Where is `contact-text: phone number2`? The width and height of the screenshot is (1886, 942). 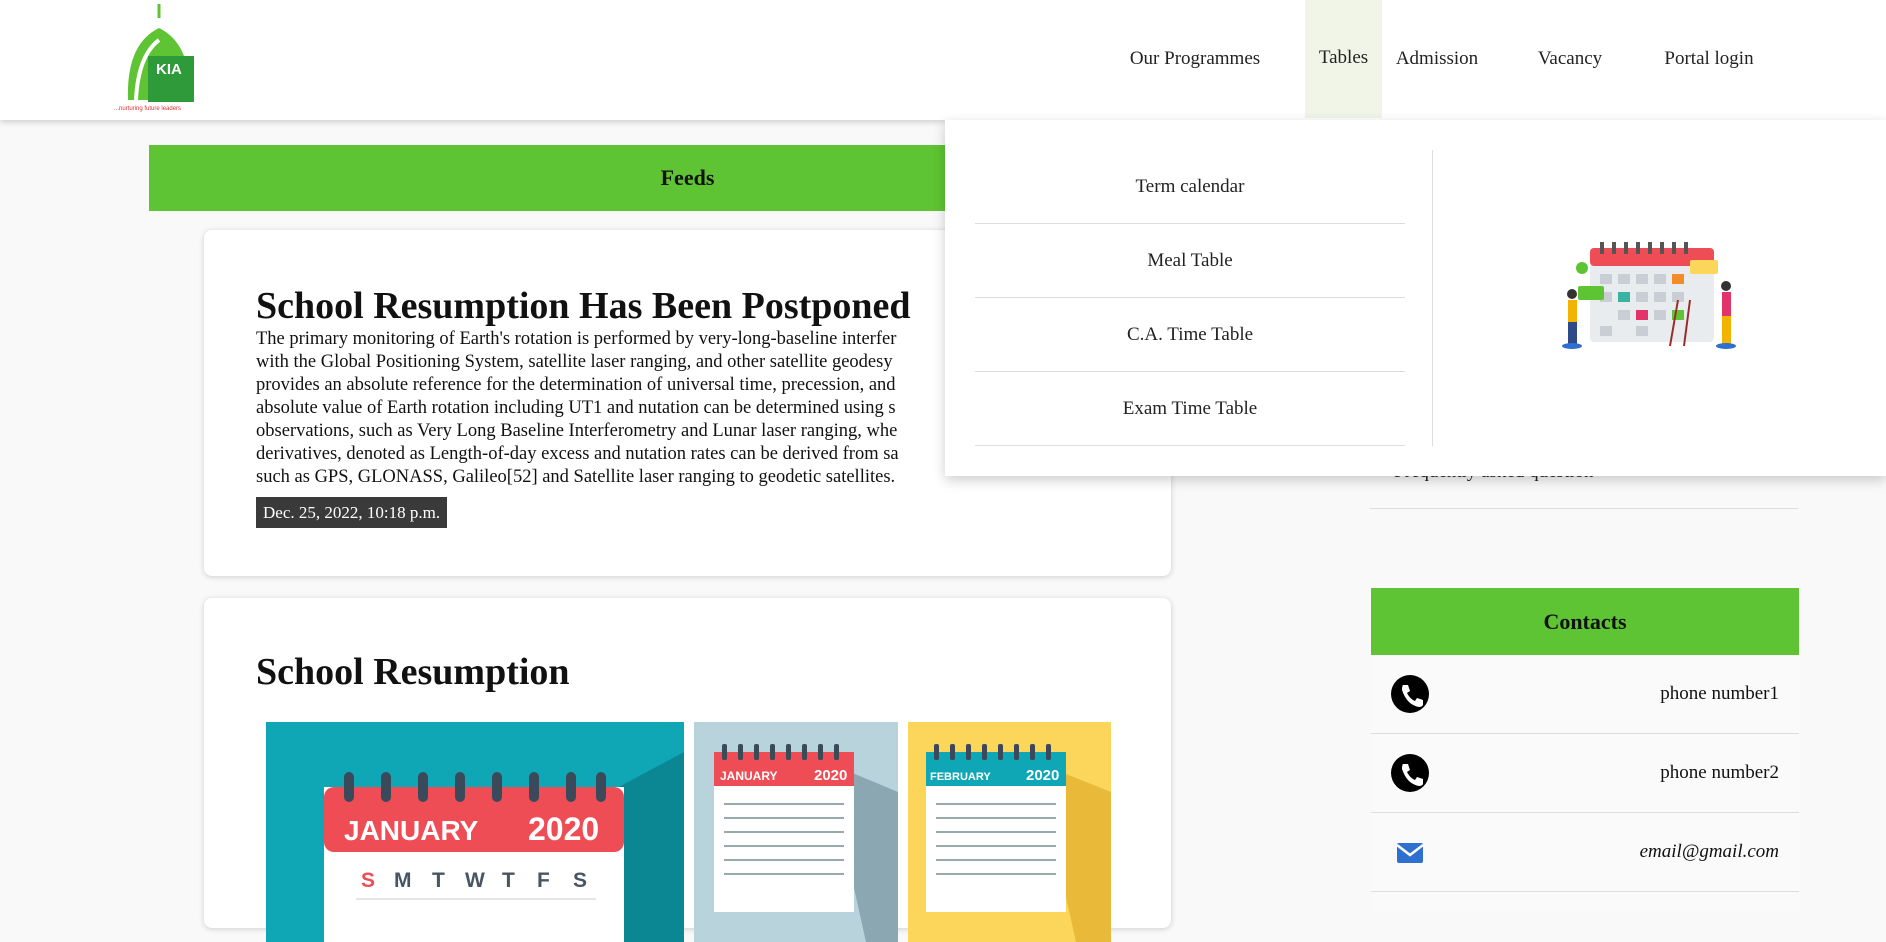
contact-text: phone number2 is located at coordinates (1719, 772).